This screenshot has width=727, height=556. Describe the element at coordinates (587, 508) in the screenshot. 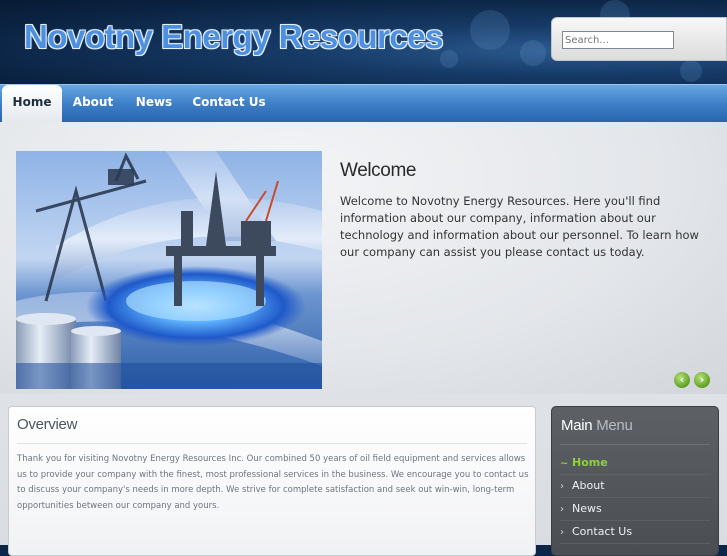

I see `menu-item-label: News` at that location.